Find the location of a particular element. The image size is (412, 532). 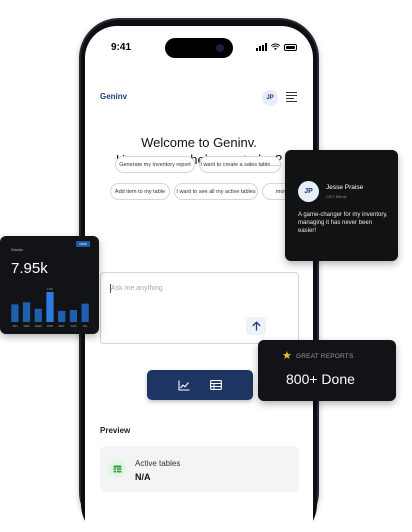

bar-jul is located at coordinates (85, 312).